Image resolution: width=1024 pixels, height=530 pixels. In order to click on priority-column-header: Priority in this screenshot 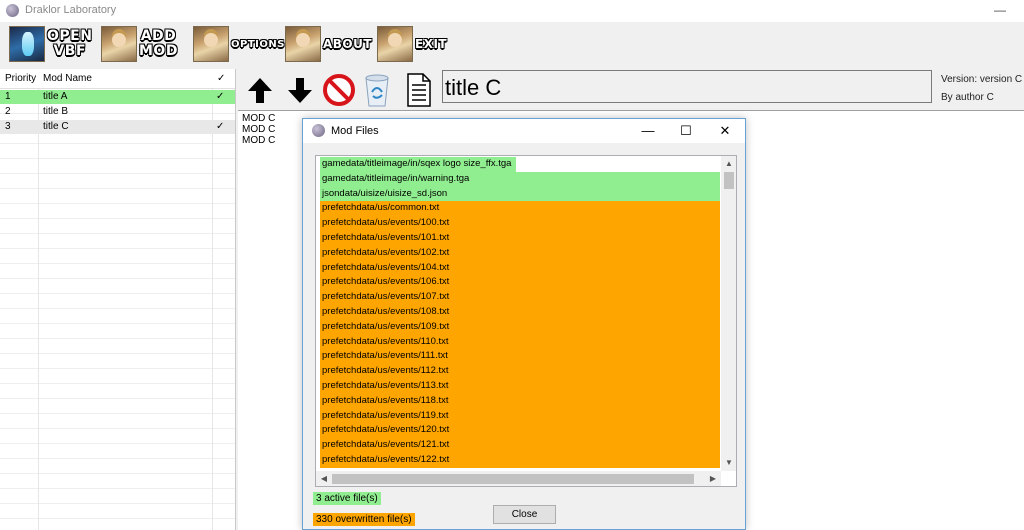, I will do `click(20, 78)`.